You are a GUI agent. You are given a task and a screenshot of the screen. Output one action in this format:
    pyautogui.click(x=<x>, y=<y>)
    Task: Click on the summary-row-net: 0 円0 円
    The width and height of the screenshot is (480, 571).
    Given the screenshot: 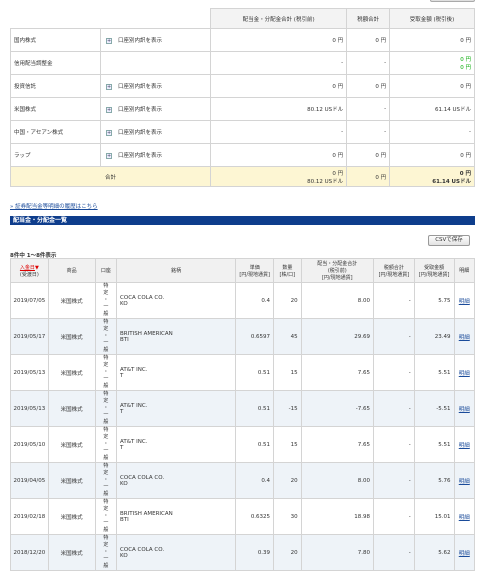 What is the action you would take?
    pyautogui.click(x=432, y=63)
    